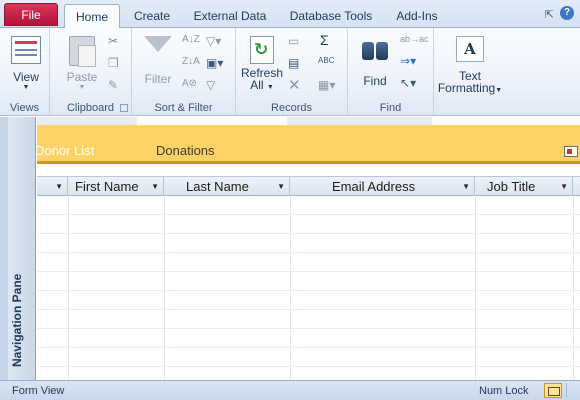  I want to click on spelling-icon: ABC, so click(326, 60).